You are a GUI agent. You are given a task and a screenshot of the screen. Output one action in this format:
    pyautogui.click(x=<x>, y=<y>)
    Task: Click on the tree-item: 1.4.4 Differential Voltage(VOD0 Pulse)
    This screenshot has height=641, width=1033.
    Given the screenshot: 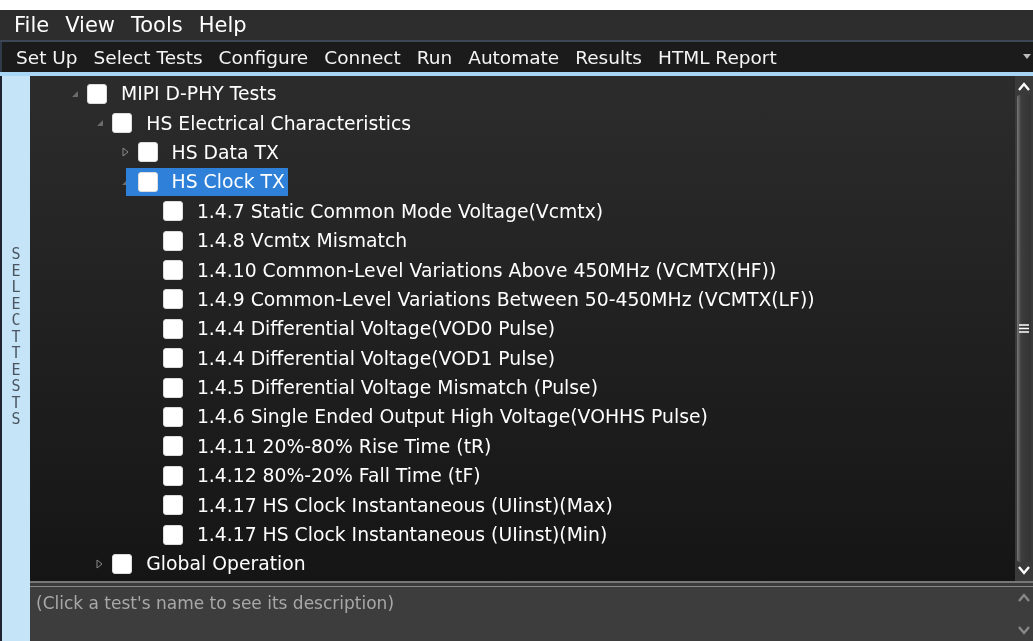 What is the action you would take?
    pyautogui.click(x=354, y=328)
    